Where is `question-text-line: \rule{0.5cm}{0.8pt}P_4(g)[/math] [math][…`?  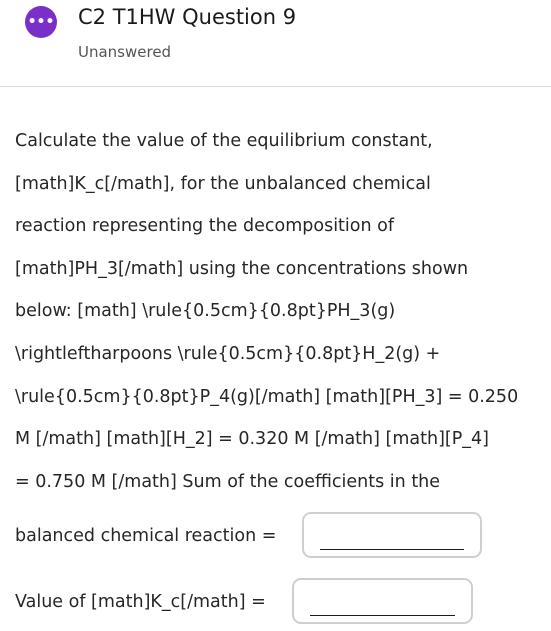 question-text-line: \rule{0.5cm}{0.8pt}P_4(g)[/math] [math][… is located at coordinates (267, 397).